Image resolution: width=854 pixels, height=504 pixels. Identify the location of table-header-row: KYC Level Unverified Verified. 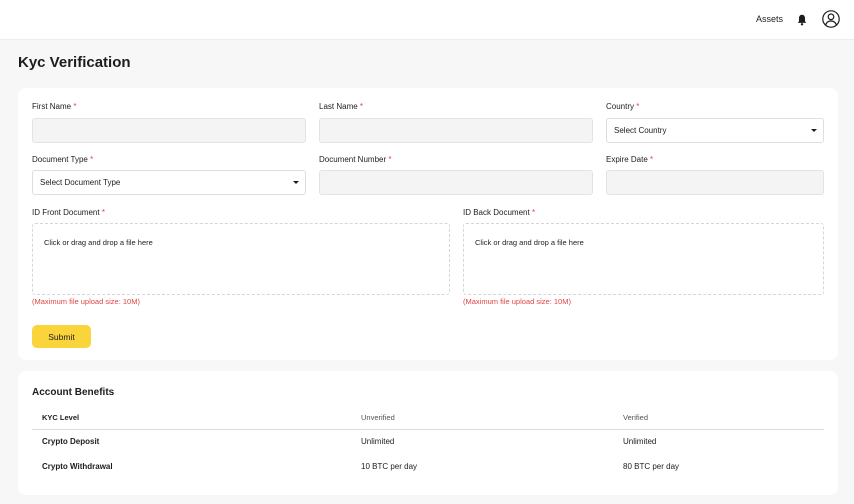
(428, 418).